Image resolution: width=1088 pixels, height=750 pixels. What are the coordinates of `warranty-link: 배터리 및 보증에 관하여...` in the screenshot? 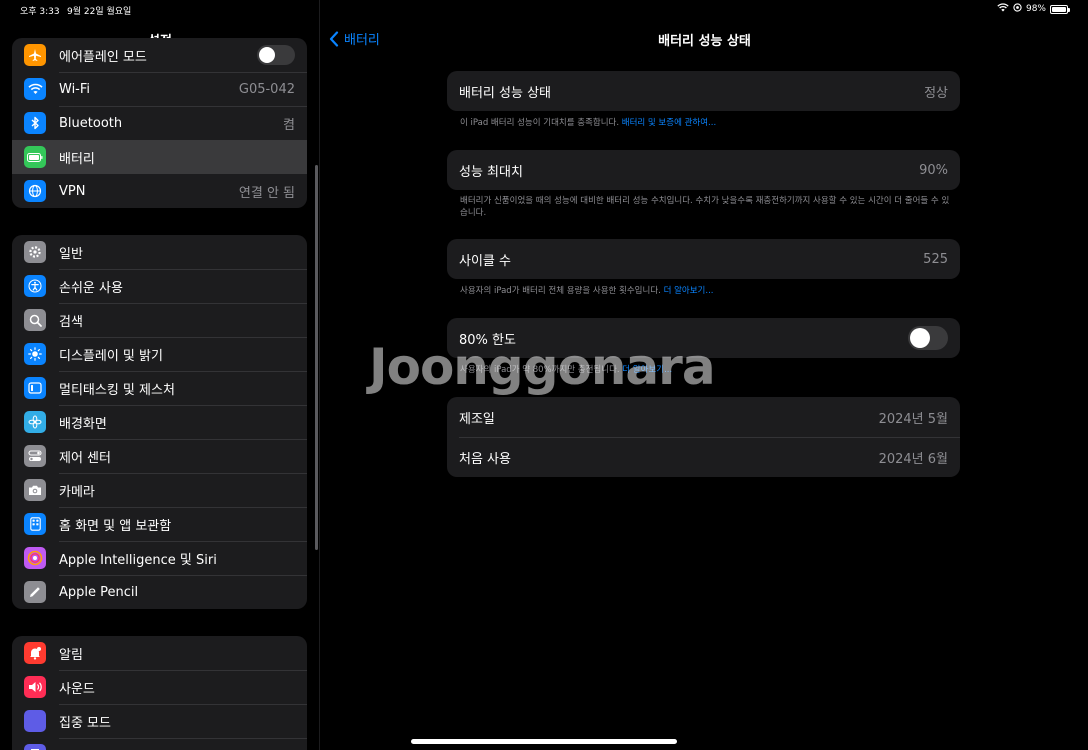 It's located at (669, 123).